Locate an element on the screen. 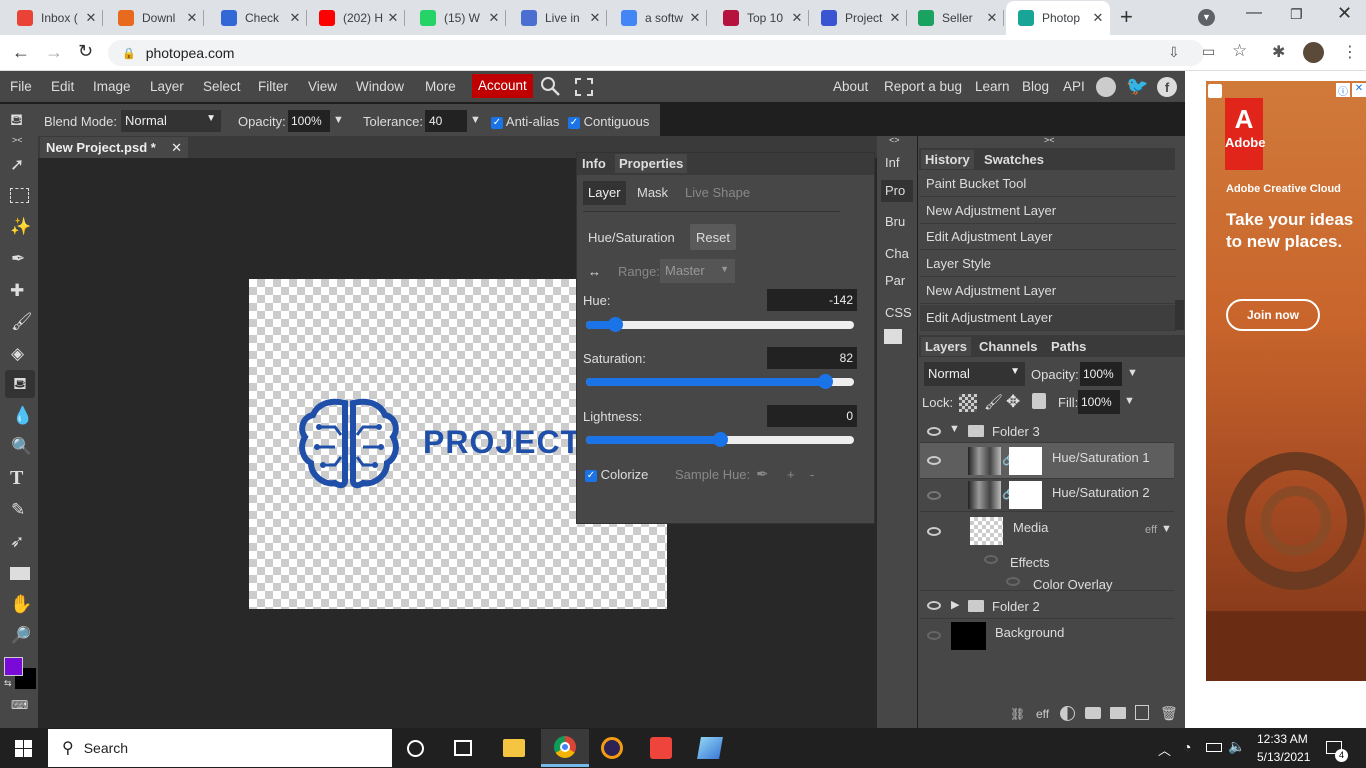 The image size is (1366, 768). page-icon: ▭ is located at coordinates (1208, 51).